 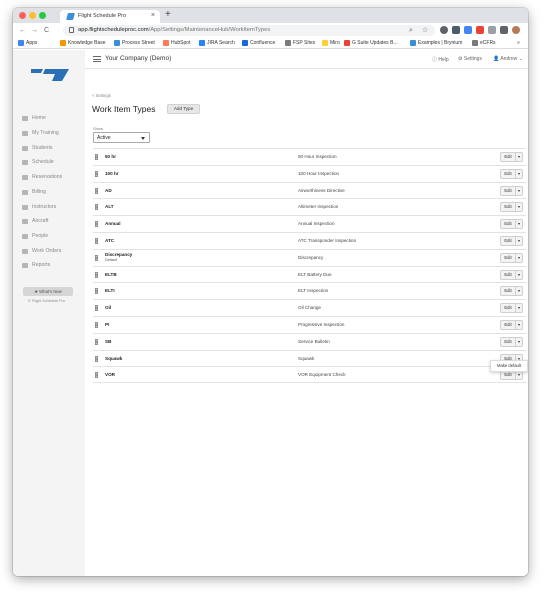 I want to click on avatar, so click(x=516, y=30).